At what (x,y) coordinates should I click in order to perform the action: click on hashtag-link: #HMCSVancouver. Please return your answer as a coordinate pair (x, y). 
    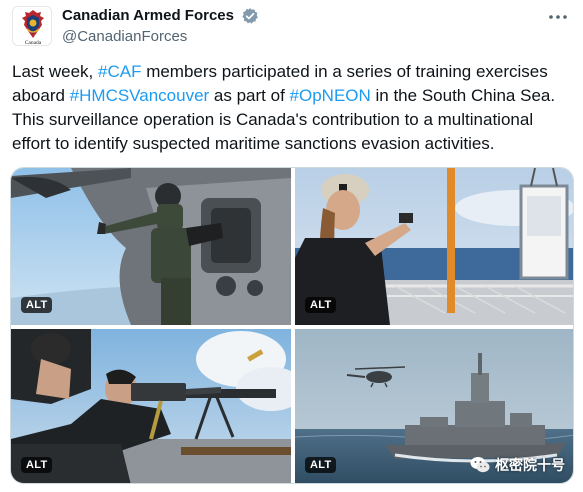
    Looking at the image, I should click on (140, 95).